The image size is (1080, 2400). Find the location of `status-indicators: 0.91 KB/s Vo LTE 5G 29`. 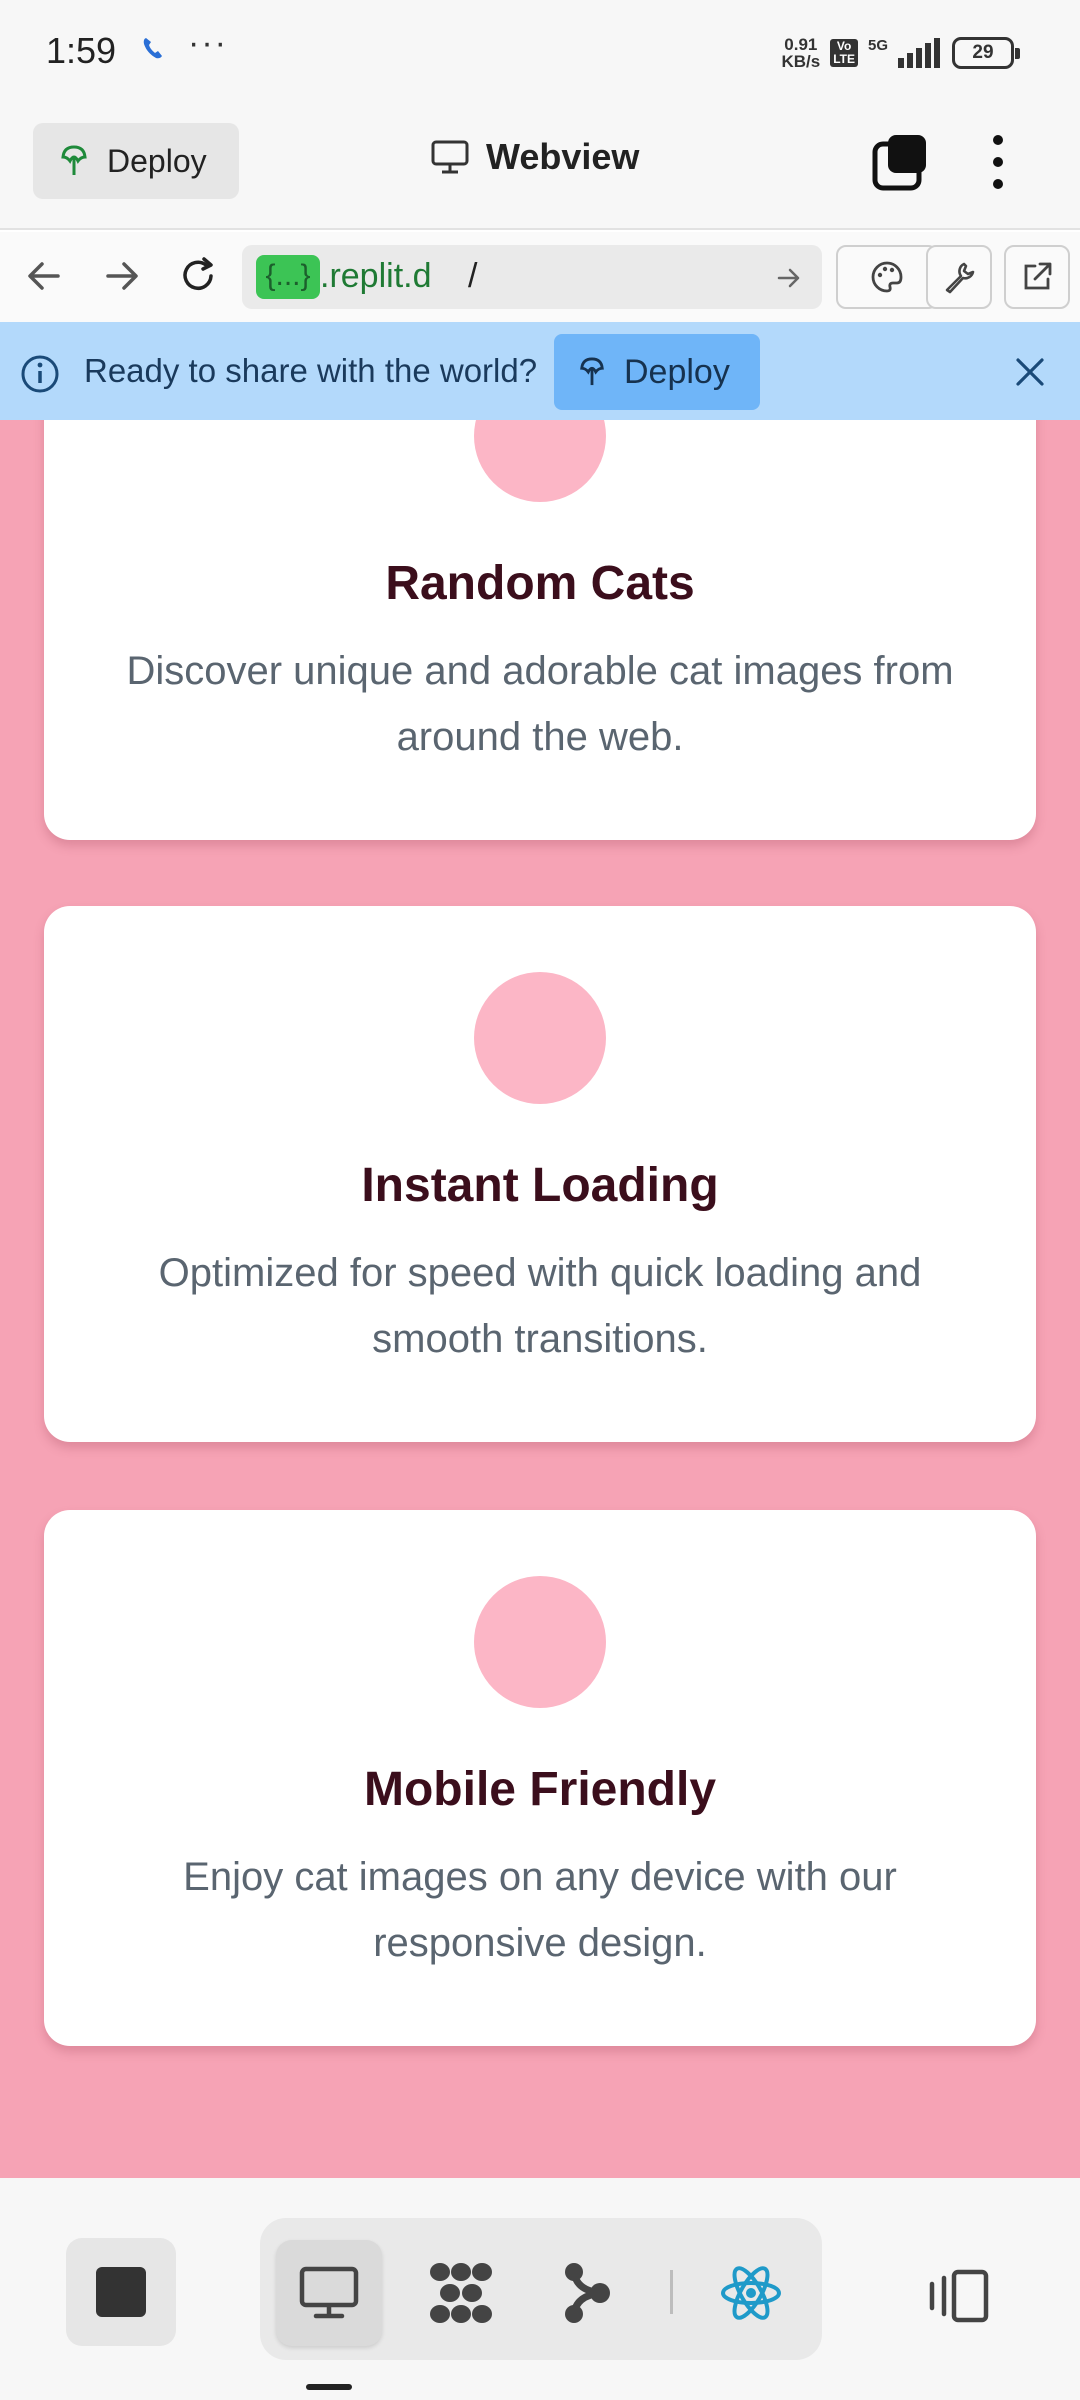

status-indicators: 0.91 KB/s Vo LTE 5G 29 is located at coordinates (900, 53).